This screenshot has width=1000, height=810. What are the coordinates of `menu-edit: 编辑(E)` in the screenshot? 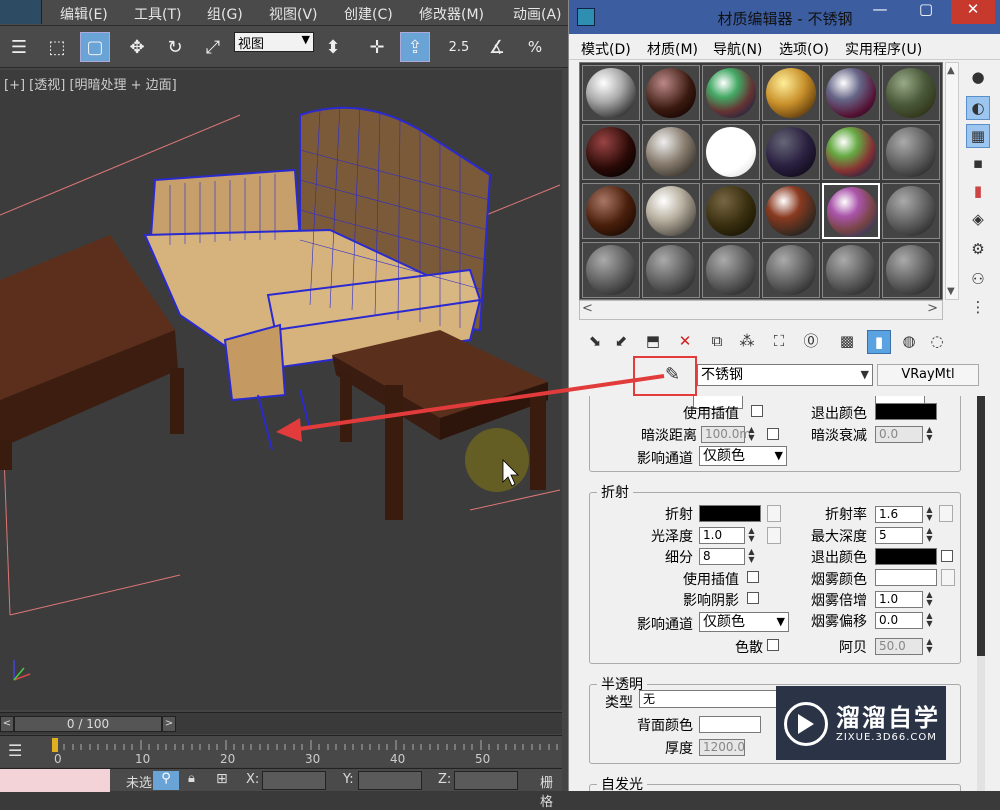 It's located at (84, 14).